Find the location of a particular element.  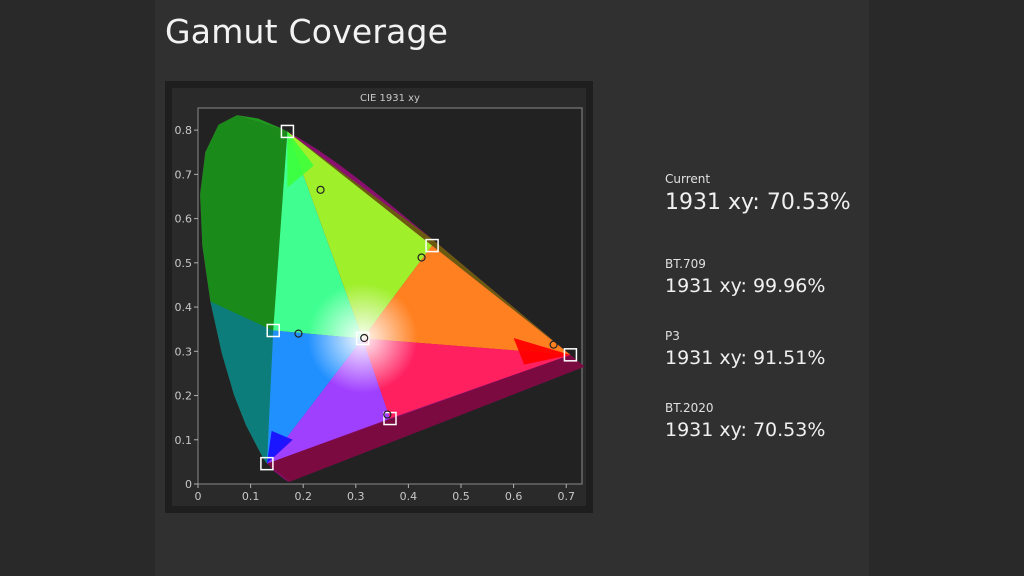

stat-current-label: Current is located at coordinates (688, 179).